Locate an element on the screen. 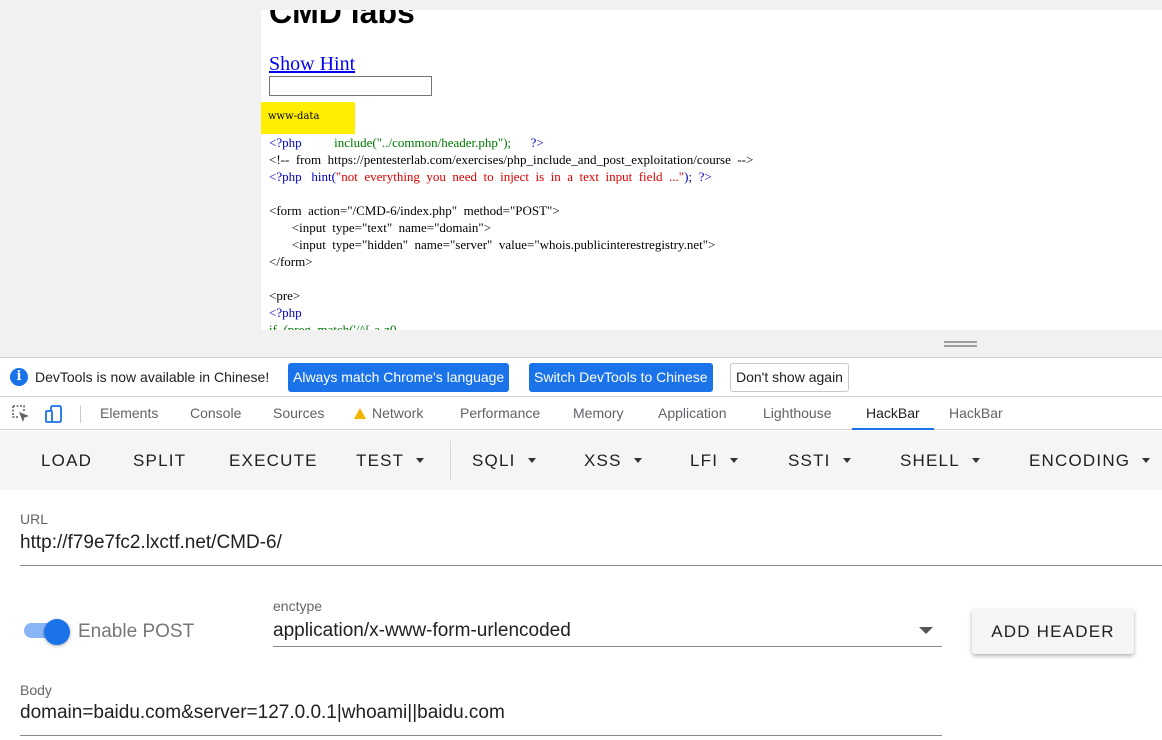 This screenshot has height=740, width=1162. body-label: Body is located at coordinates (36, 690).